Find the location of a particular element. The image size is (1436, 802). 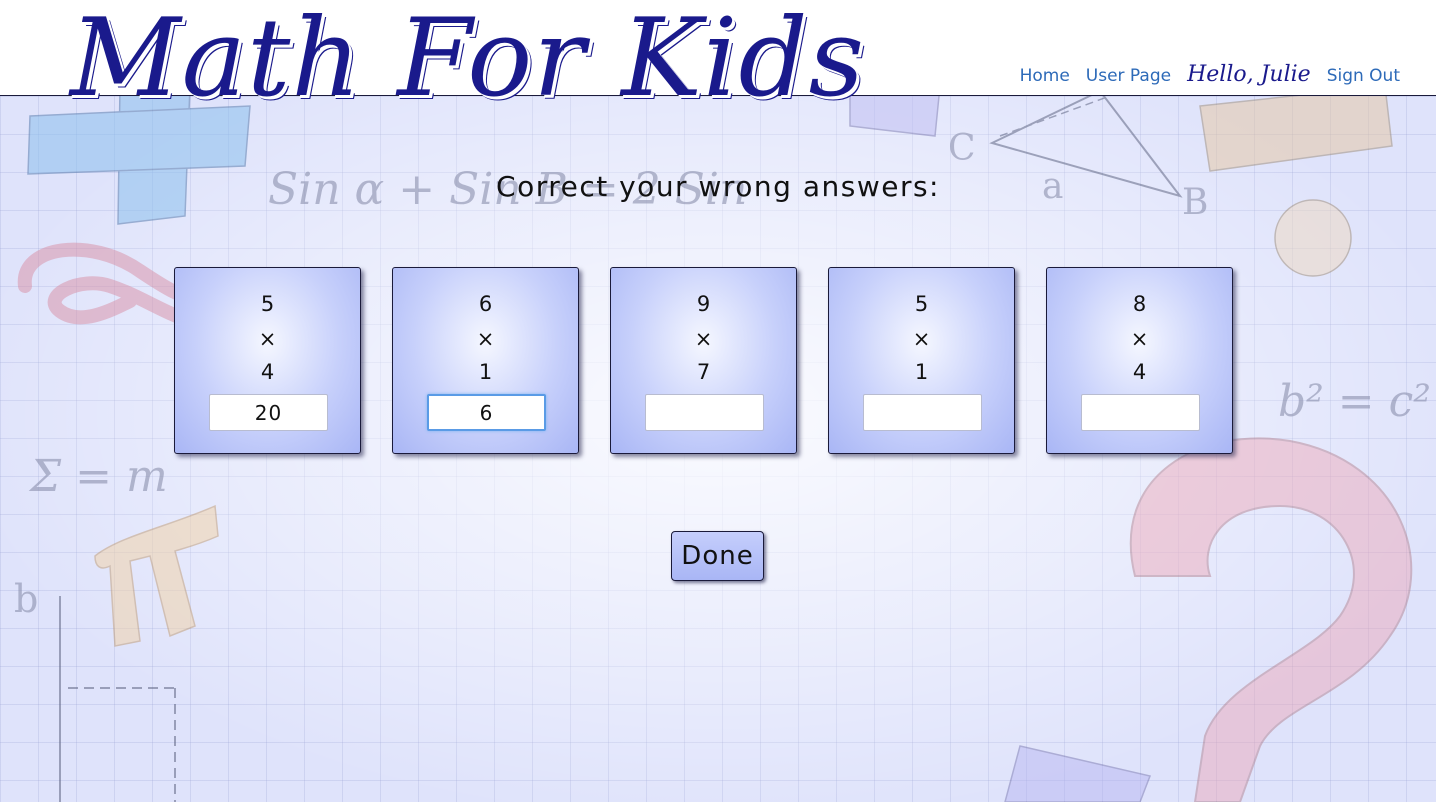

problem-card-1: 5 × 4 is located at coordinates (267, 360).